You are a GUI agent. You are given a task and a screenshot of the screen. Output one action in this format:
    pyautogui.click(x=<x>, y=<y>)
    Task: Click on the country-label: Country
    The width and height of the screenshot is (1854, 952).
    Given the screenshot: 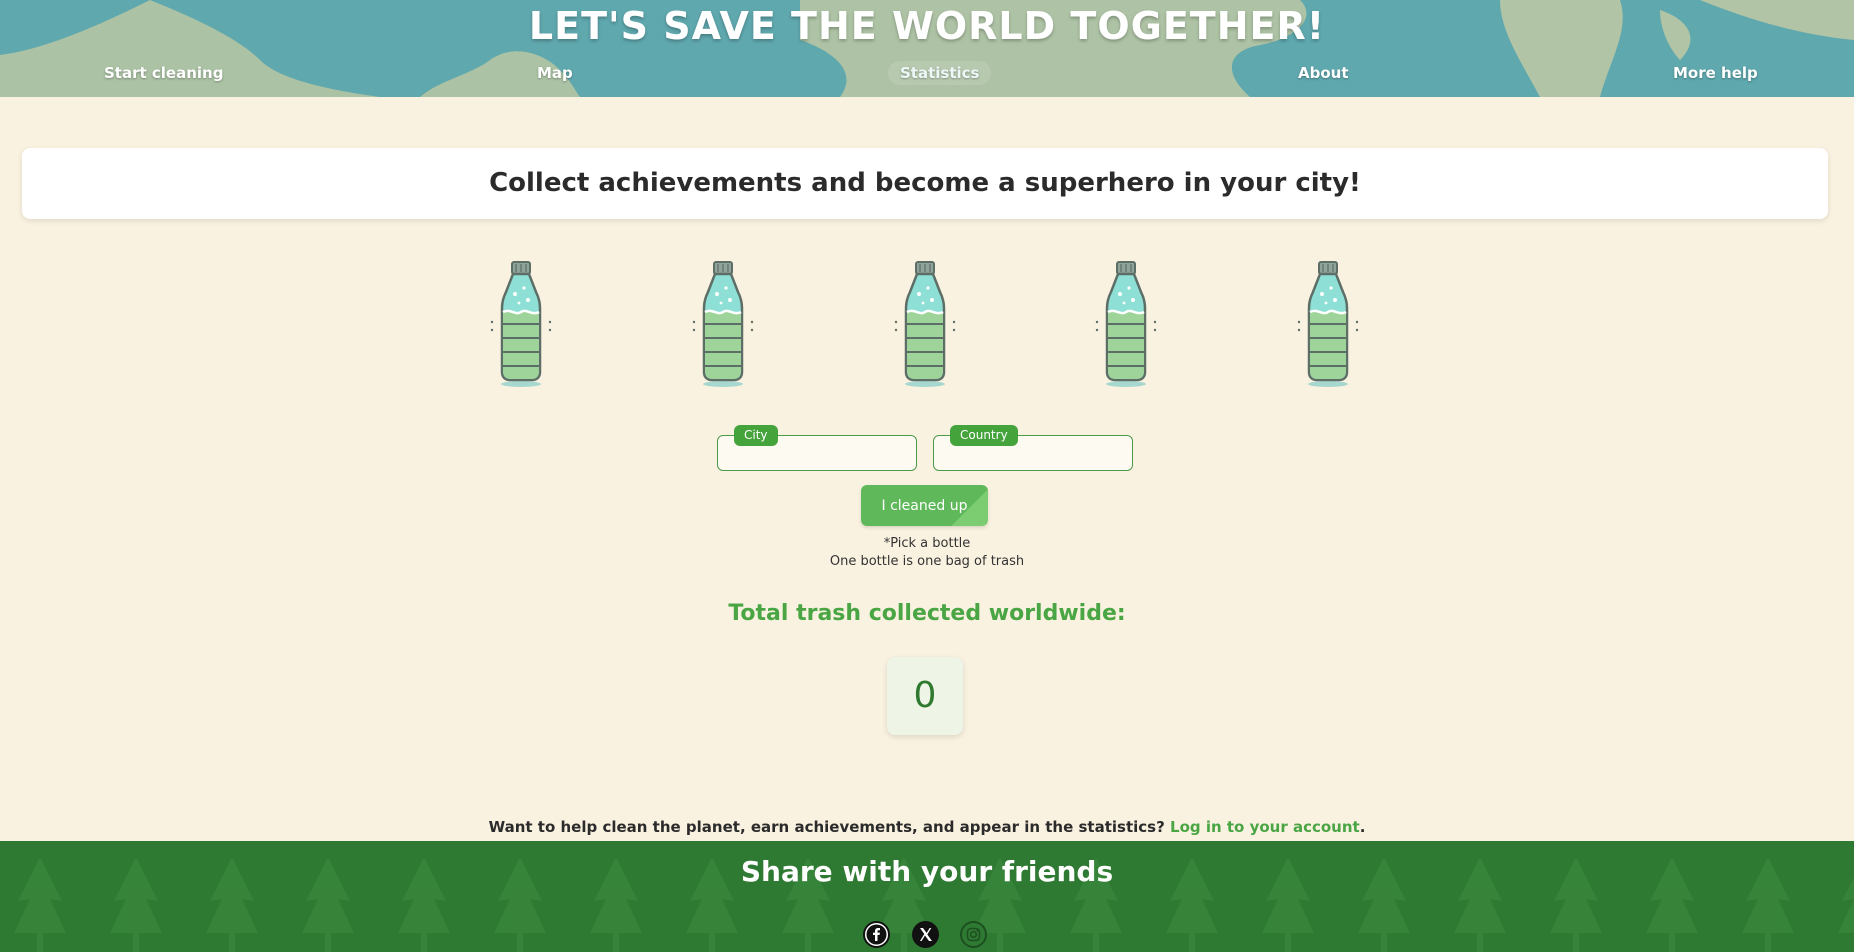 What is the action you would take?
    pyautogui.click(x=984, y=435)
    